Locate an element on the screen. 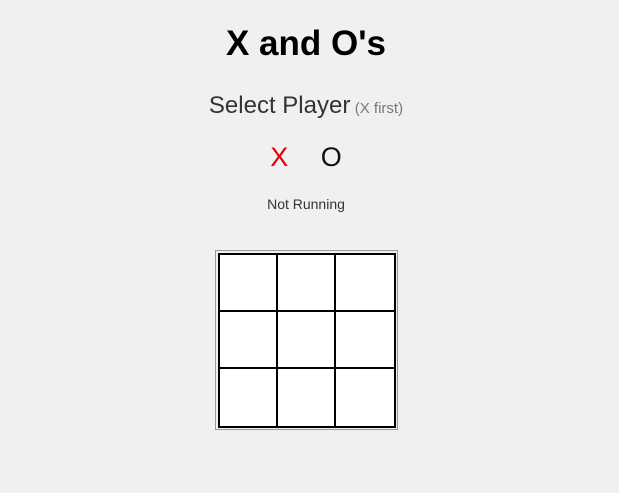 Image resolution: width=619 pixels, height=493 pixels. select-player-label: Select Player is located at coordinates (279, 105).